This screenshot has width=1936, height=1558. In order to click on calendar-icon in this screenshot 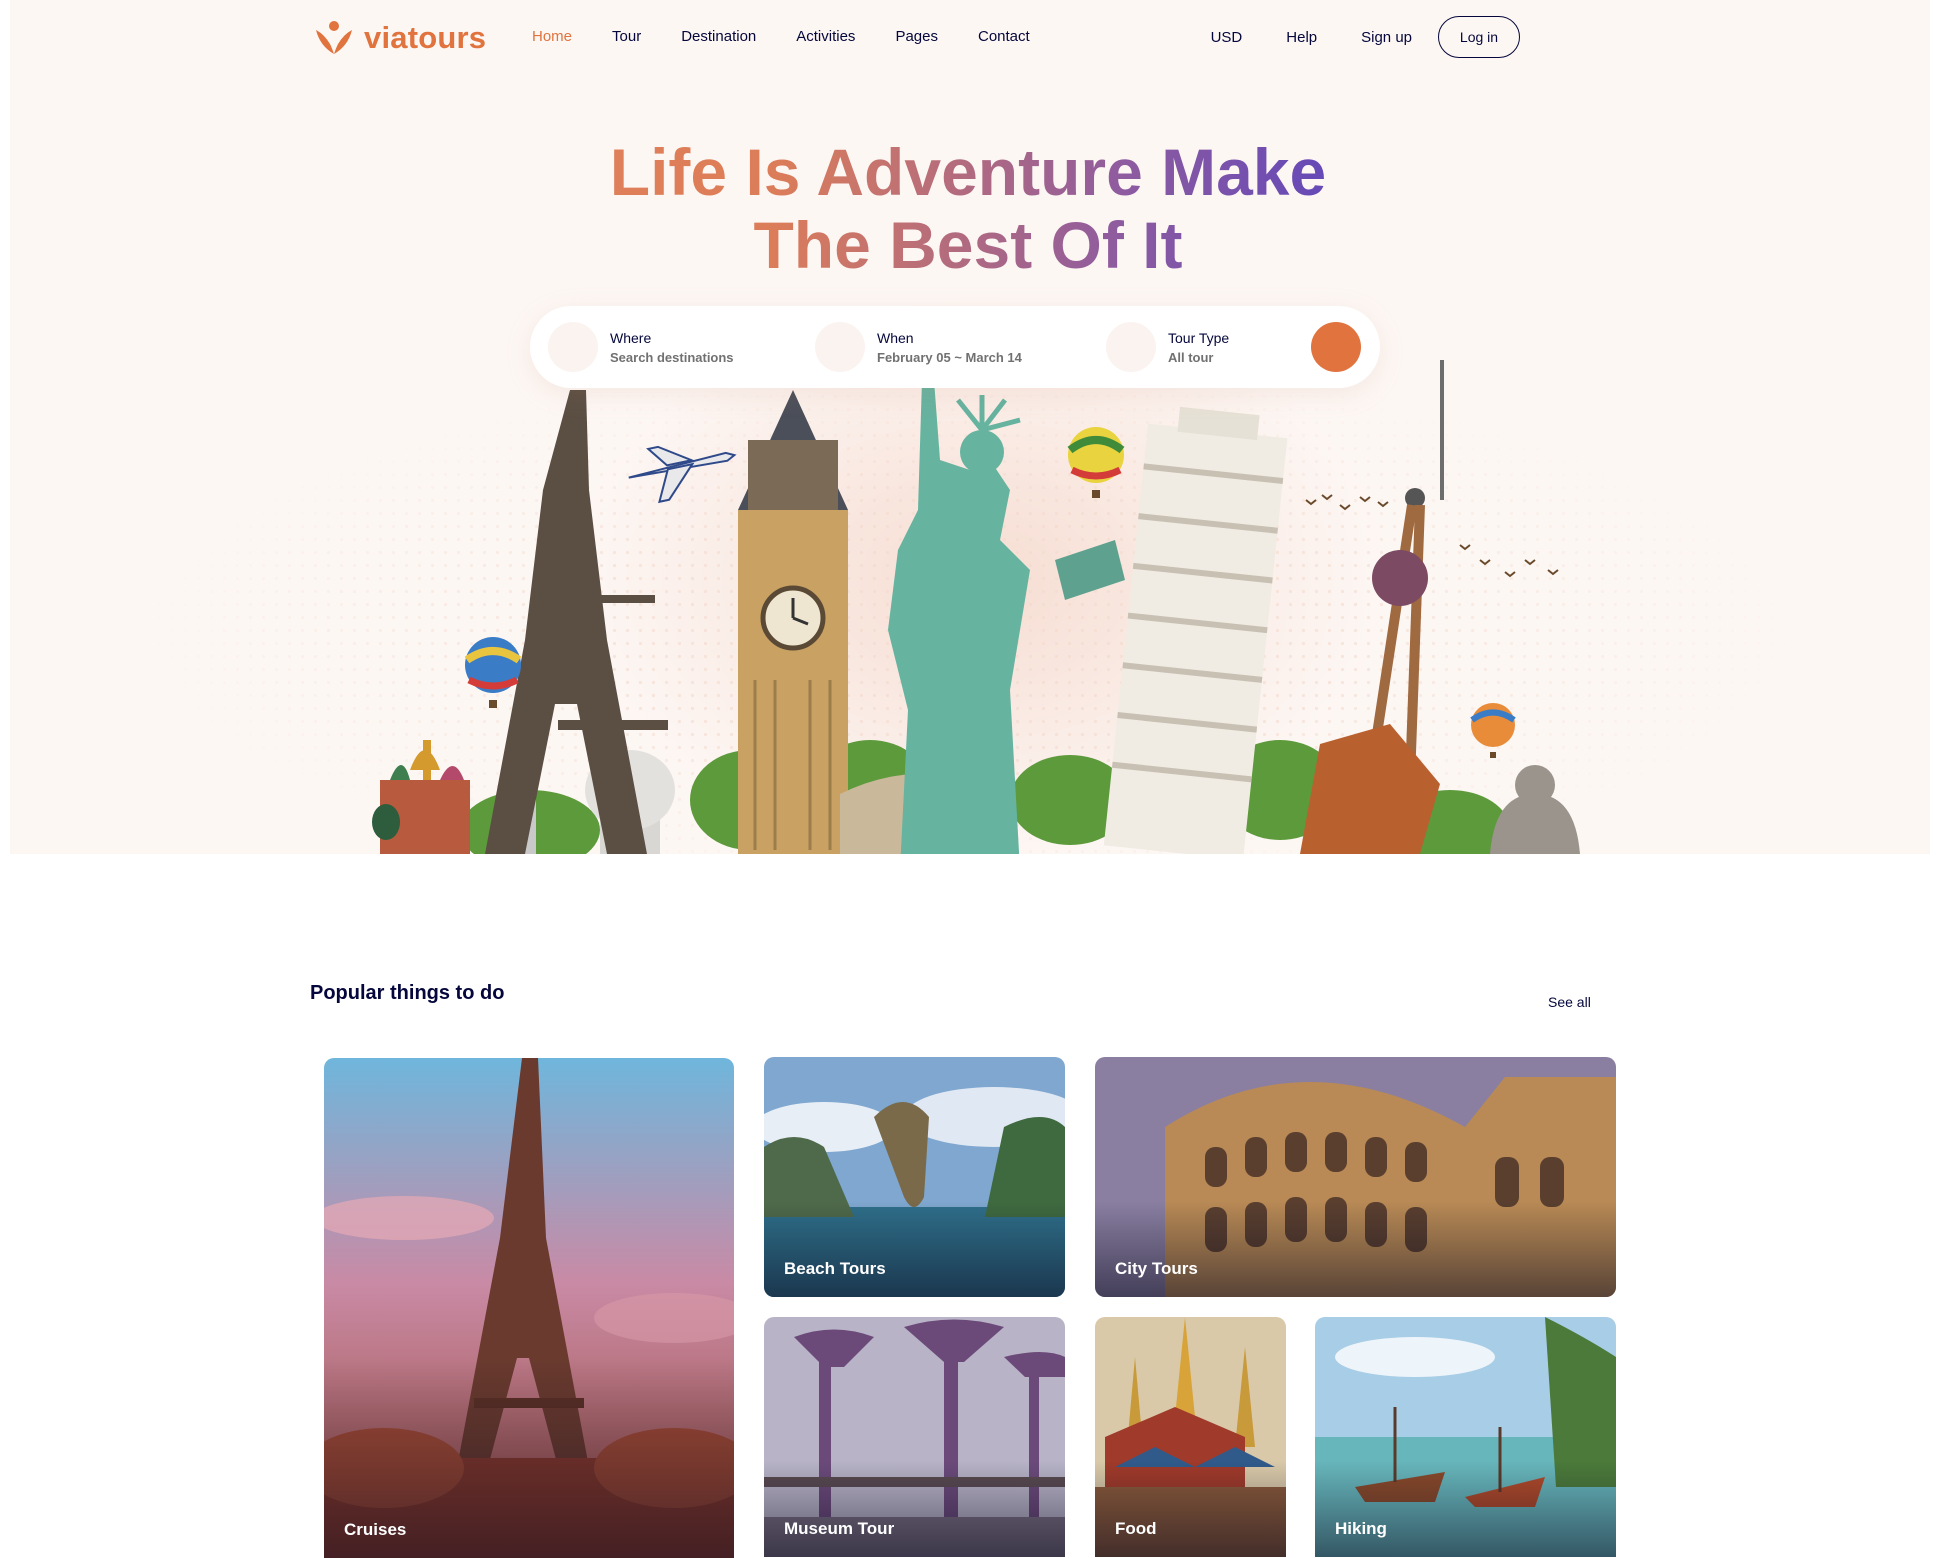, I will do `click(840, 347)`.